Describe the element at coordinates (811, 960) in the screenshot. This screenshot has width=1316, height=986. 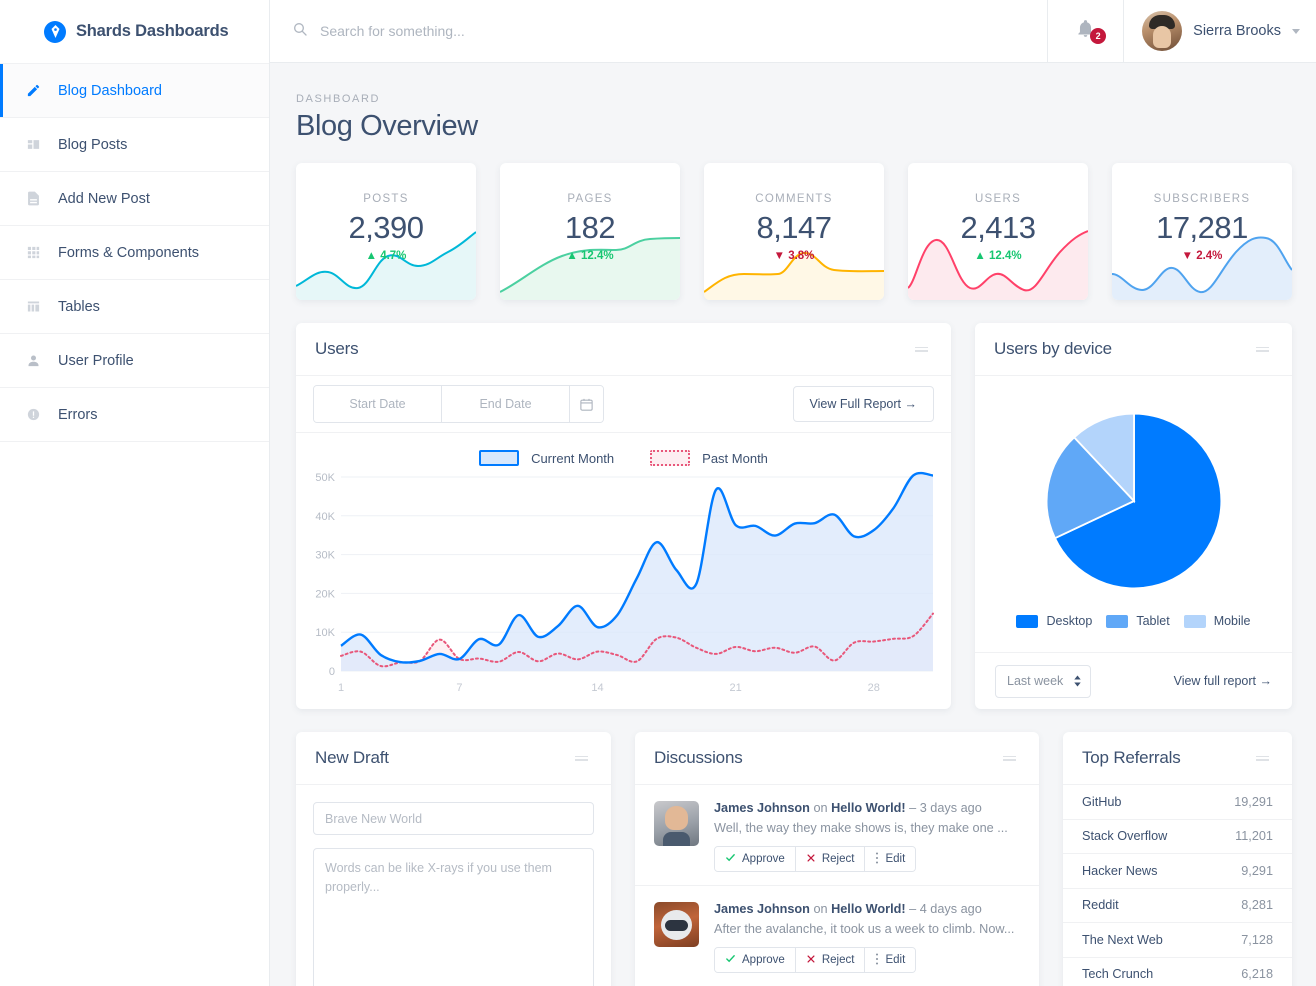
I see `cross-icon` at that location.